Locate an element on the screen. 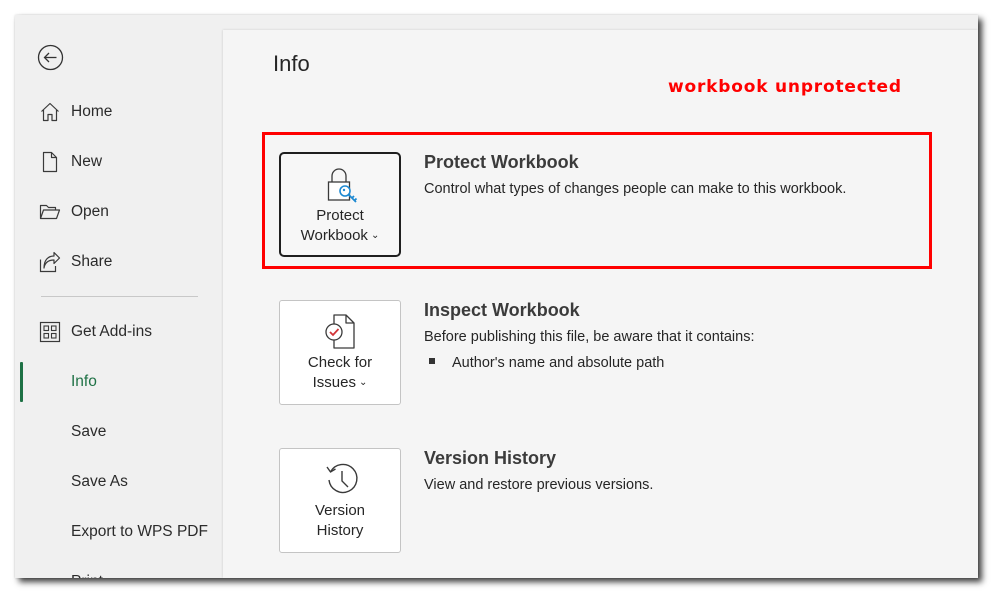 The height and width of the screenshot is (595, 995). sidebar-item-label: Save is located at coordinates (89, 431).